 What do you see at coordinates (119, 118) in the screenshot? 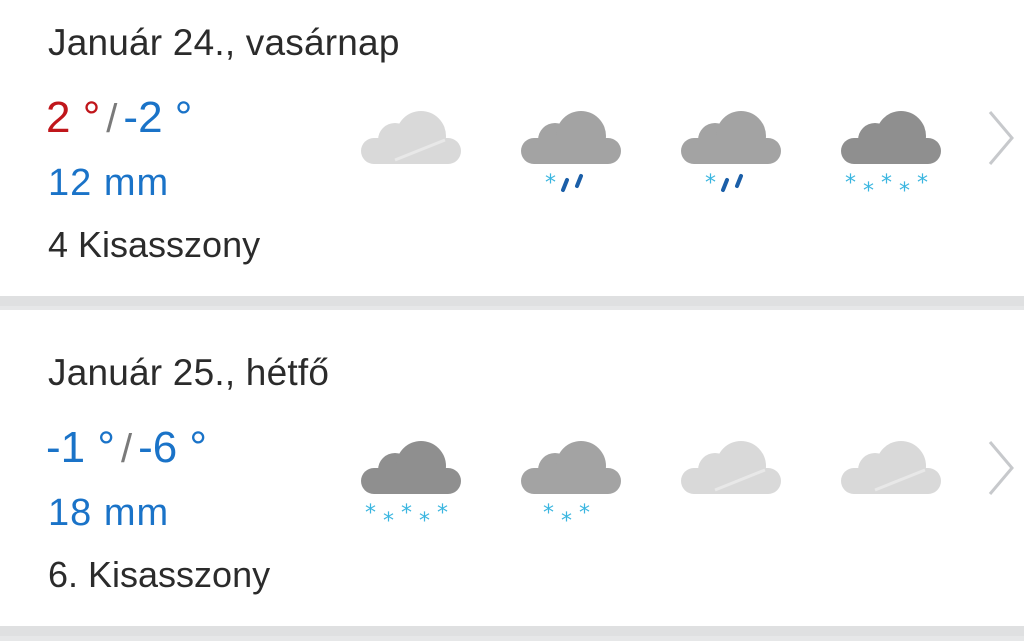
I see `temperature-range: 2 ° / -2 °` at bounding box center [119, 118].